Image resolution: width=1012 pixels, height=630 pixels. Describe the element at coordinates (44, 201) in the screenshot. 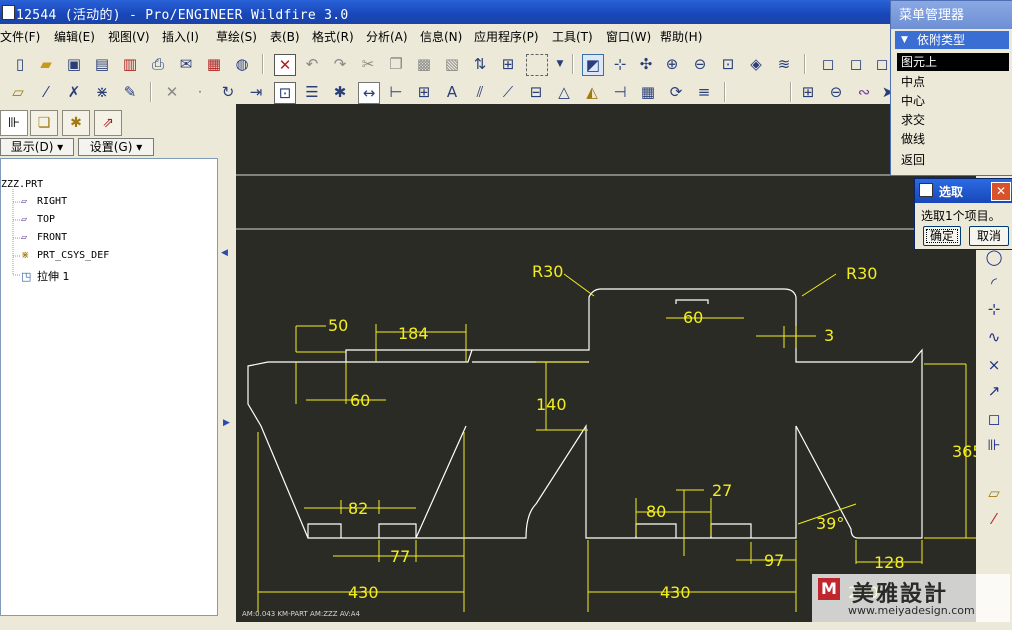

I see `tree-item-right: ▱ RIGHT` at that location.